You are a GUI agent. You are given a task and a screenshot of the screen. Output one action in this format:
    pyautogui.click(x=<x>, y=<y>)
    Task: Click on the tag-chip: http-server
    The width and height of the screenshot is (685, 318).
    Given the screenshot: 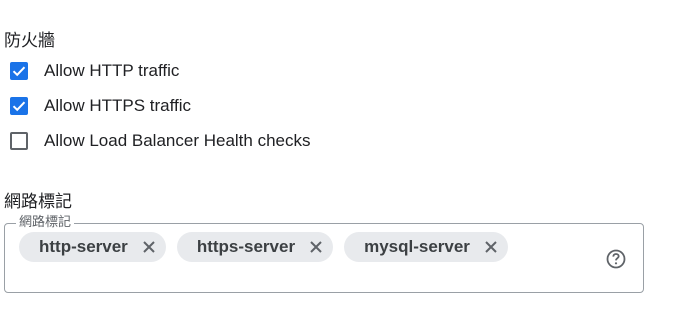 What is the action you would take?
    pyautogui.click(x=92, y=247)
    